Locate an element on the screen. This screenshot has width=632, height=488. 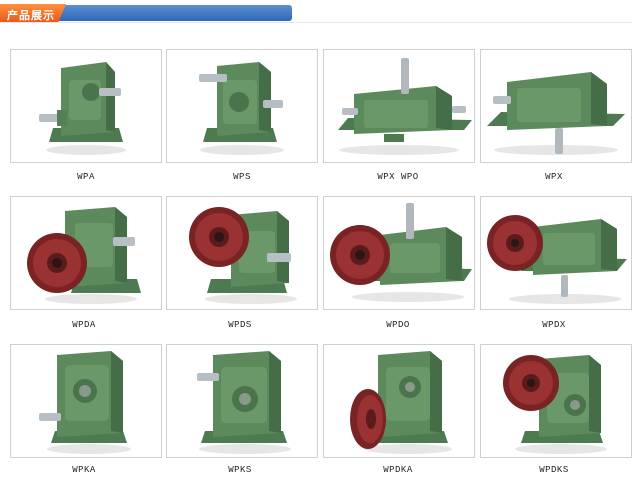
product-label: WPDS is located at coordinates (240, 325).